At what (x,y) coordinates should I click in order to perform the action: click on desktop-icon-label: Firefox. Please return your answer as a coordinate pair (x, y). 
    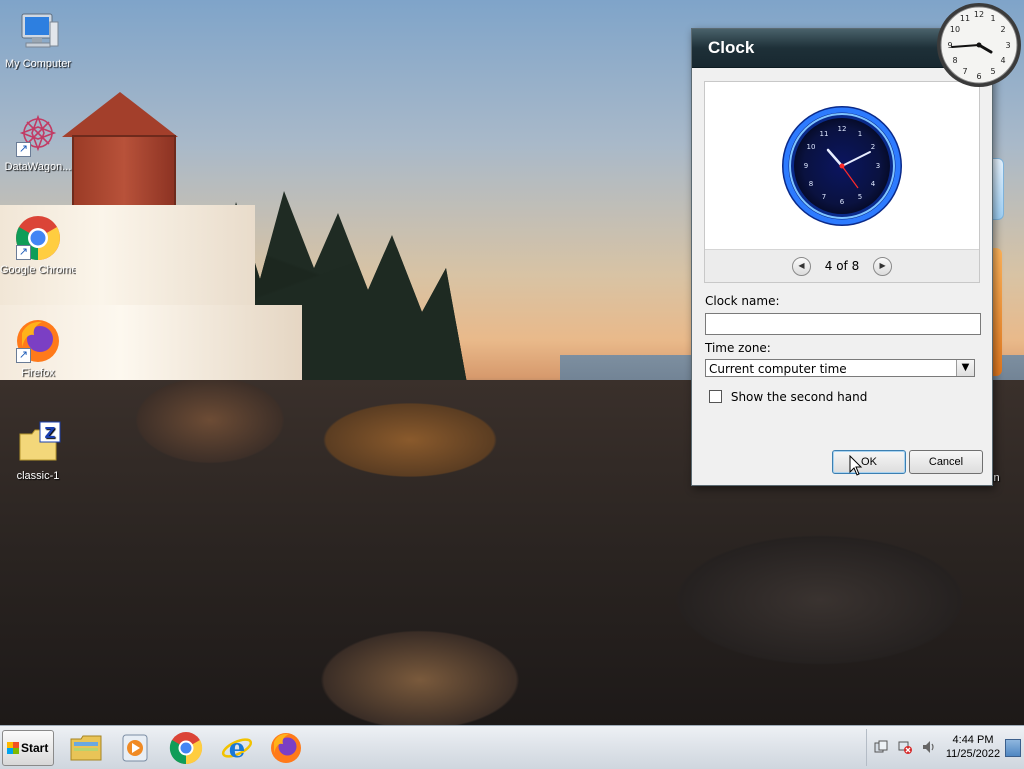
    Looking at the image, I should click on (38, 373).